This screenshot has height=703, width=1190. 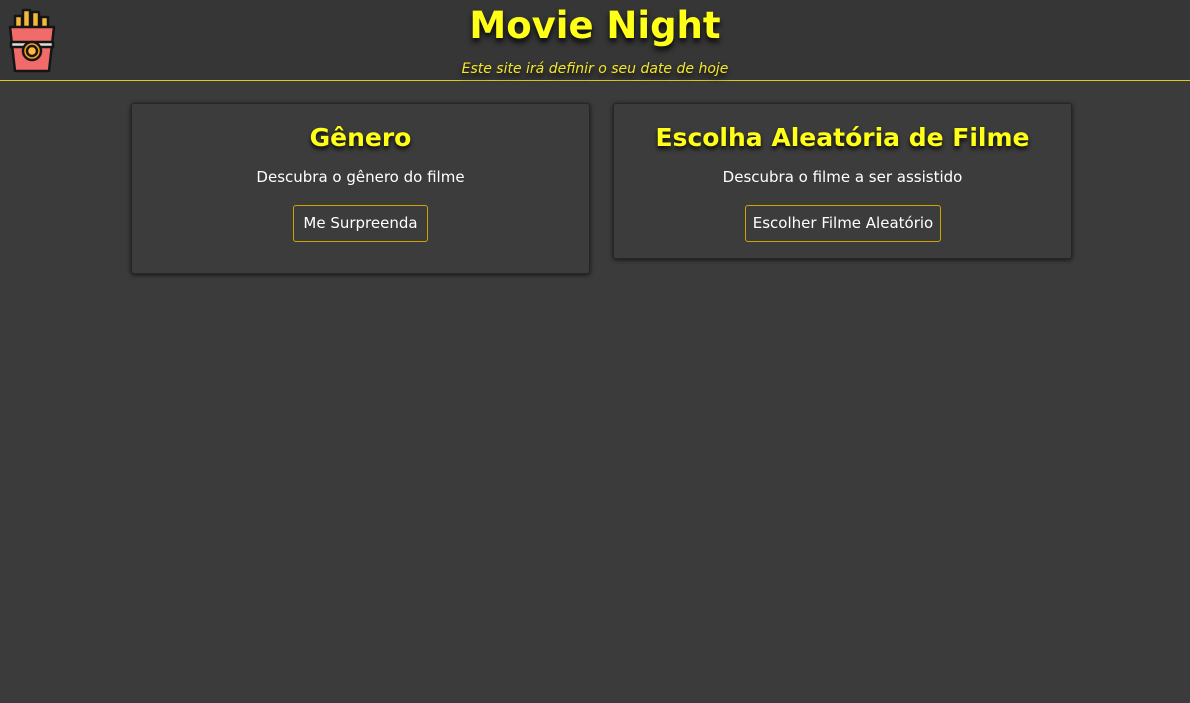 I want to click on choose-random-movie-button: Escolher Filme Aleatório, so click(x=843, y=223).